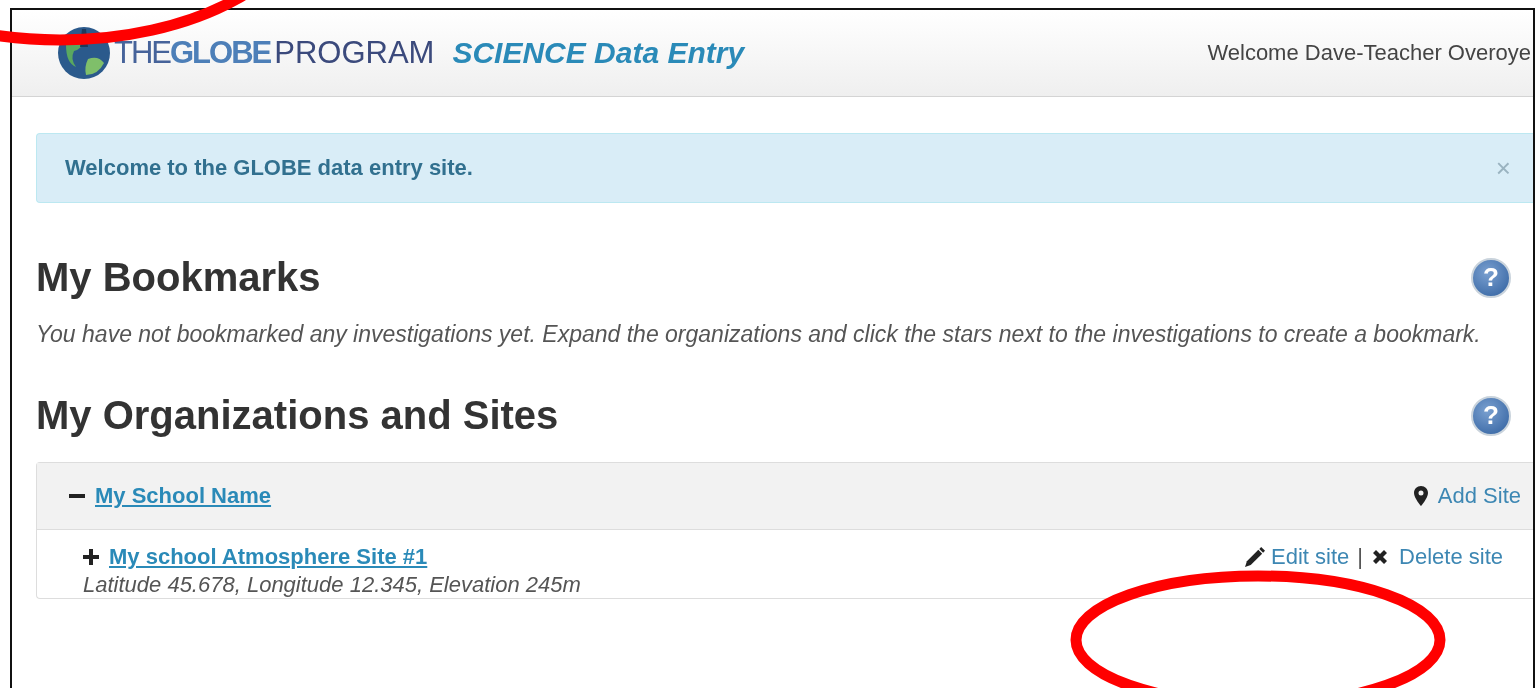 This screenshot has width=1537, height=688. I want to click on welcome-text: Welcome Dave-Teacher Overoye, so click(1369, 53).